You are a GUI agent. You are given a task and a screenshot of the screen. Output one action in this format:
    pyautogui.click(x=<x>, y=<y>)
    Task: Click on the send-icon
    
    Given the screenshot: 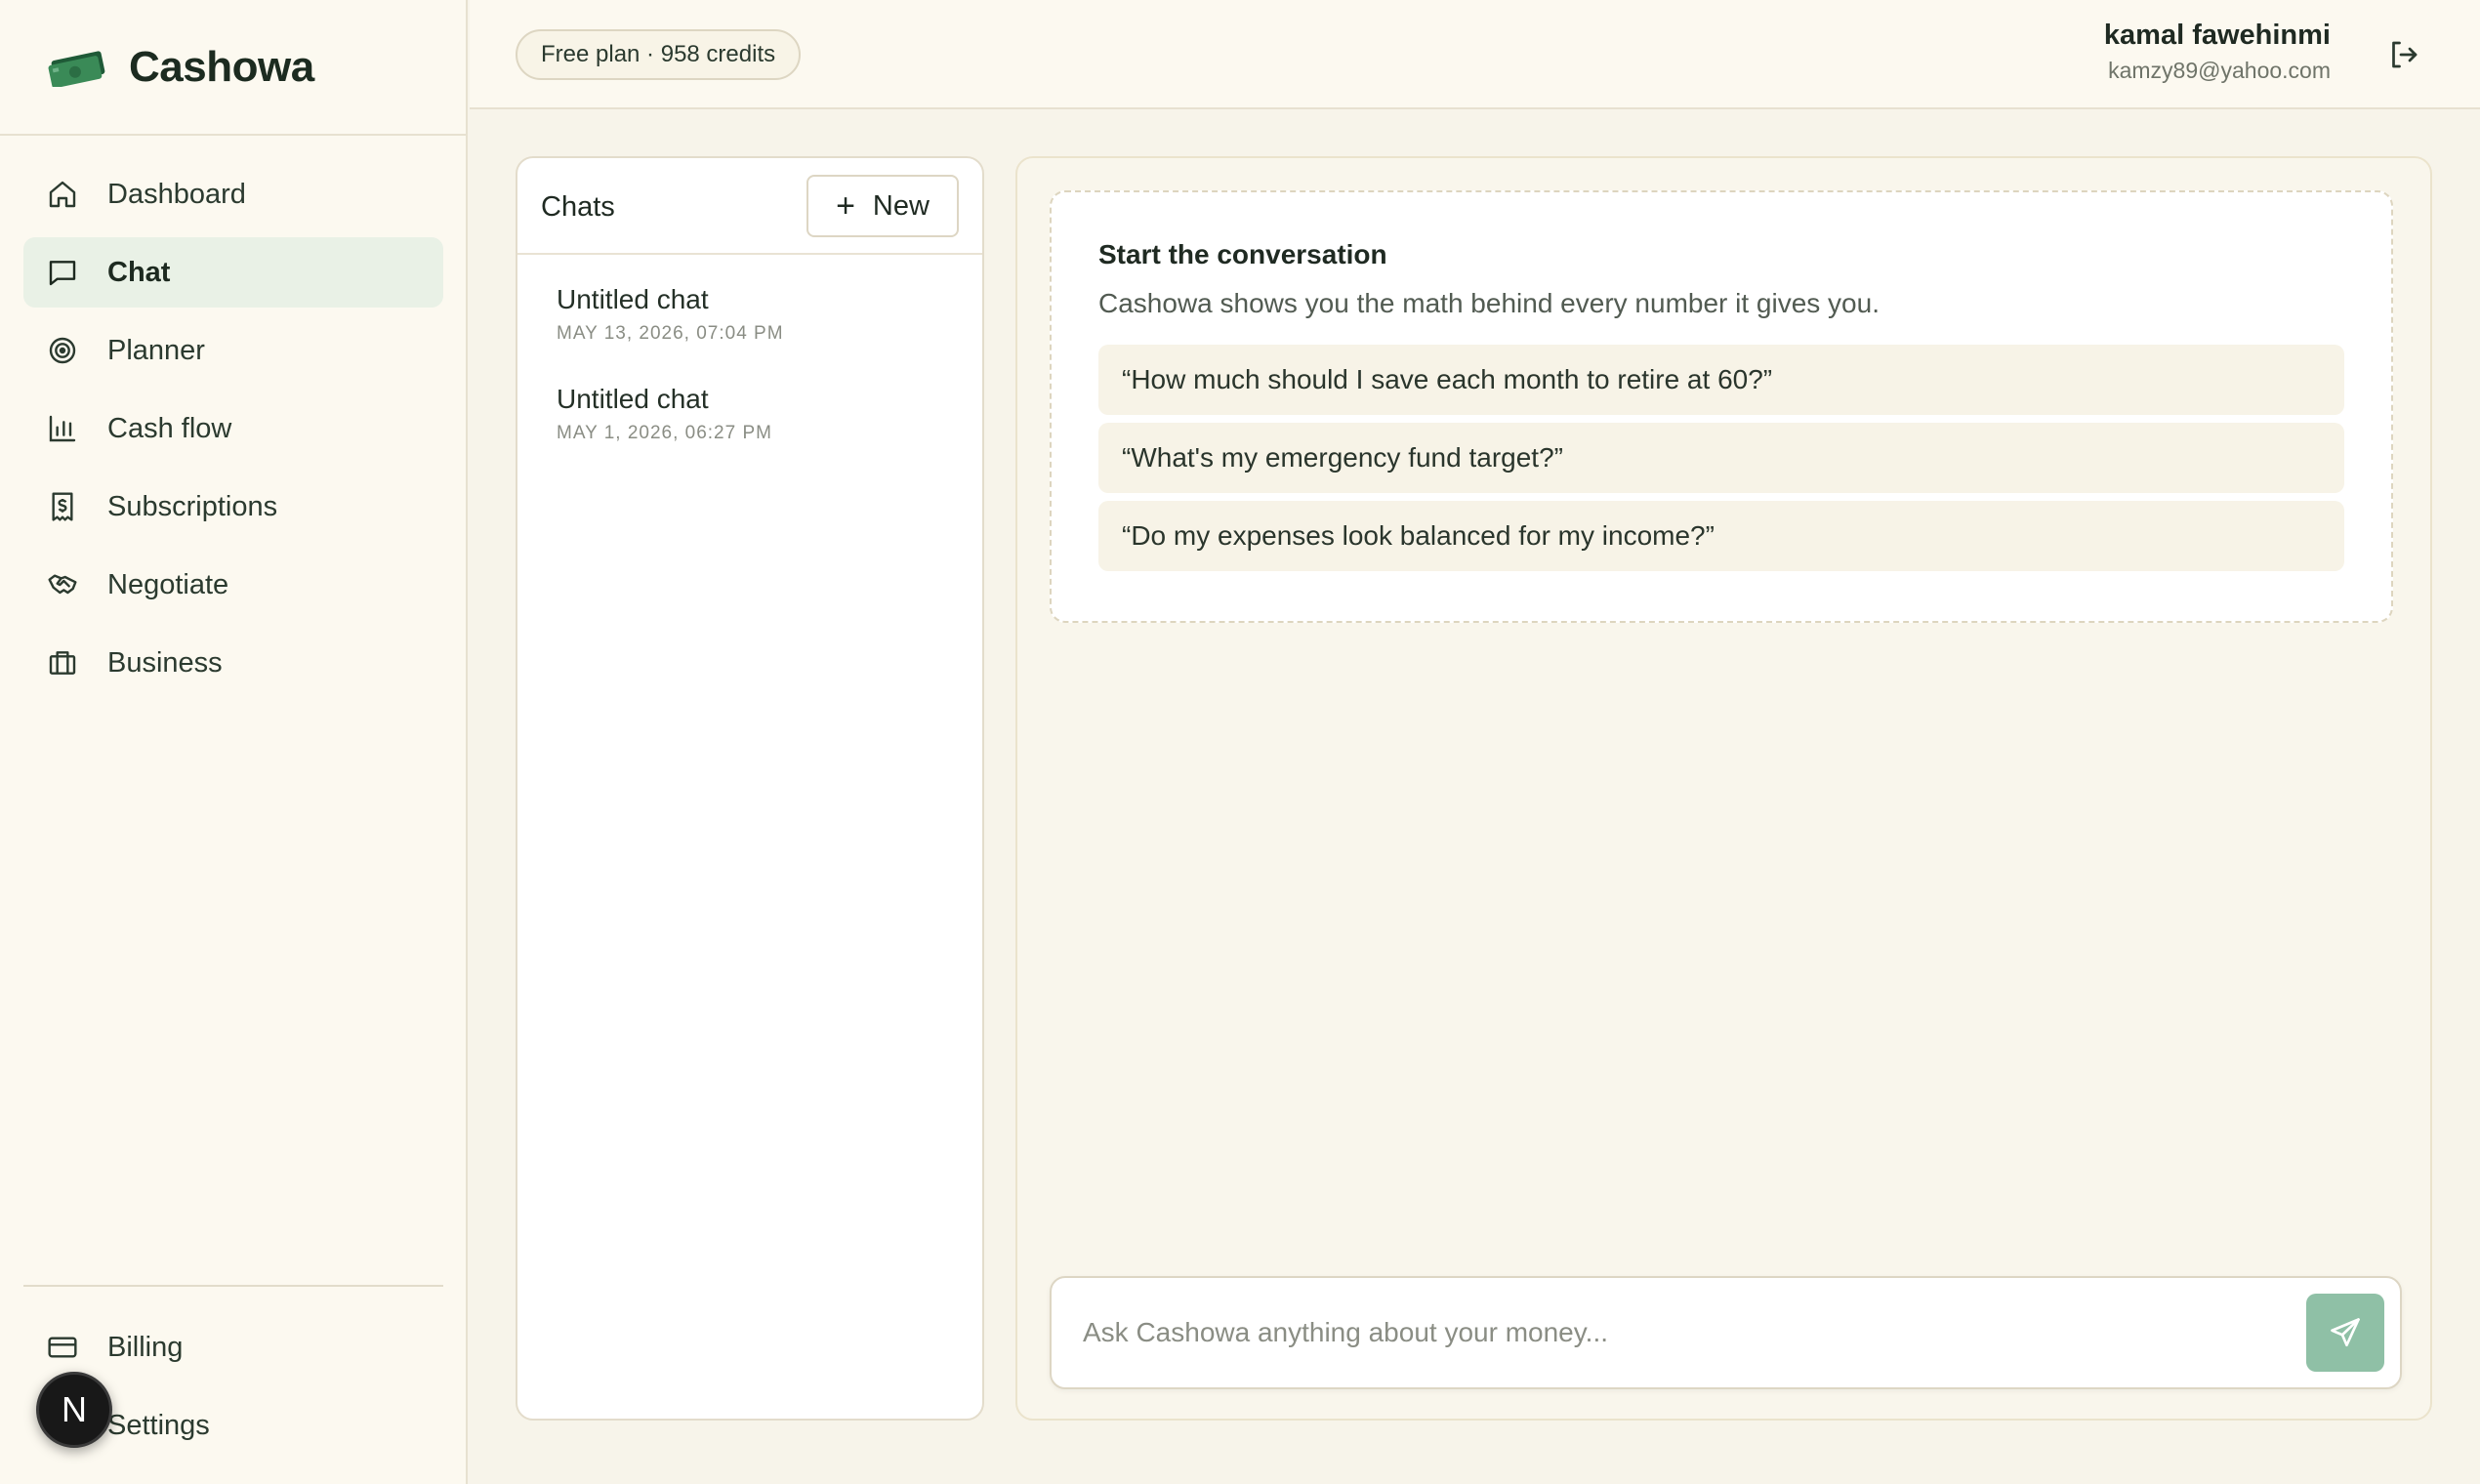 What is the action you would take?
    pyautogui.click(x=2345, y=1333)
    